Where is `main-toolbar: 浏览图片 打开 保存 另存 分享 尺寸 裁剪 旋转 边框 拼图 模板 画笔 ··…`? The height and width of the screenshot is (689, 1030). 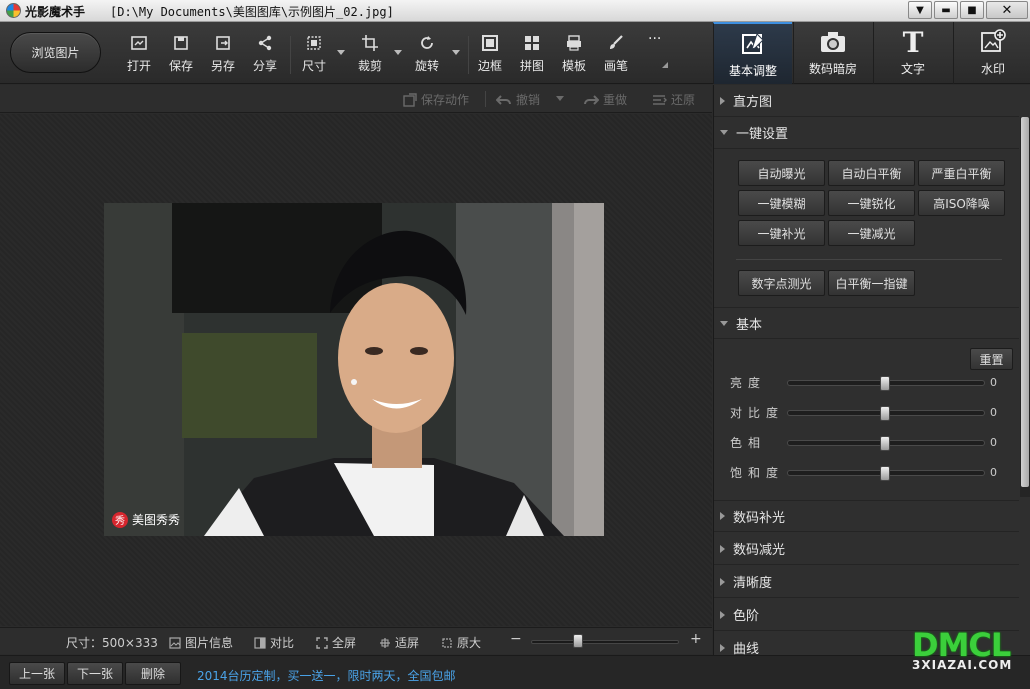
main-toolbar: 浏览图片 打开 保存 另存 分享 尺寸 裁剪 旋转 边框 拼图 模板 画笔 ··… is located at coordinates (515, 53).